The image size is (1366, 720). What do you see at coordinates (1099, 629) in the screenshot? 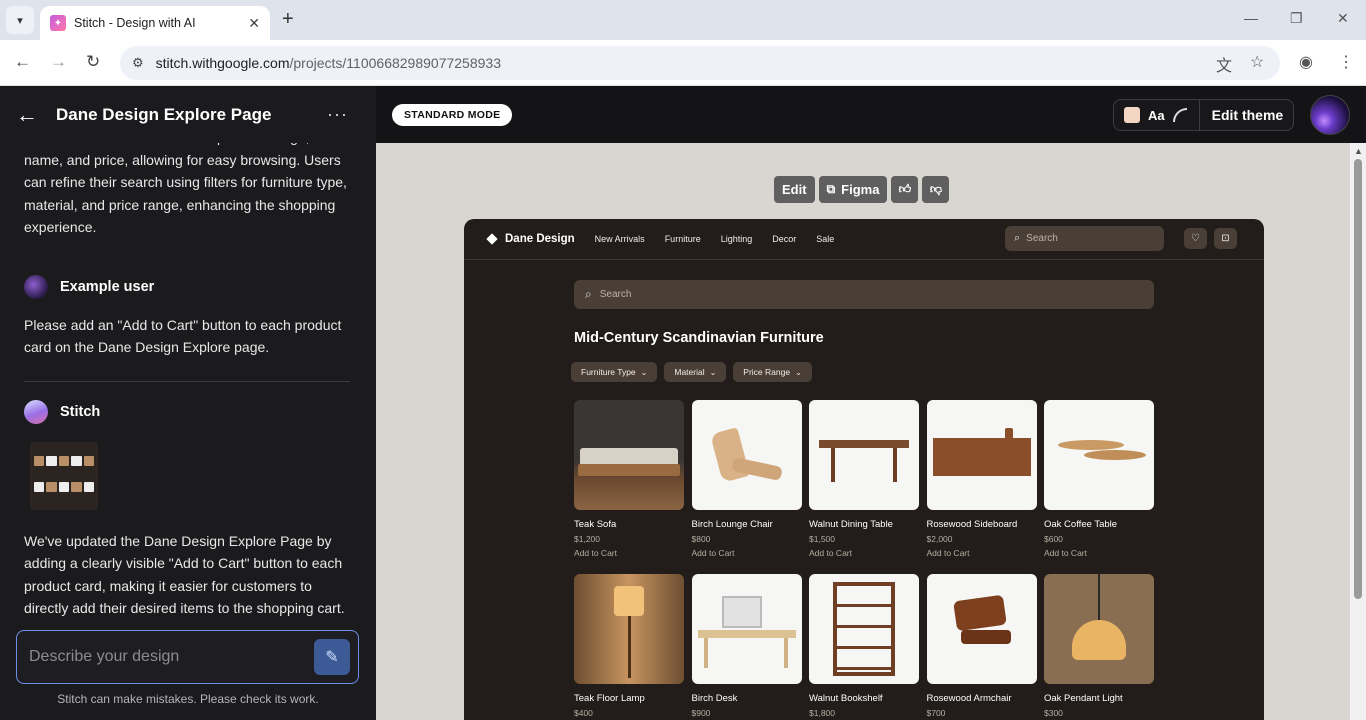
I see `product-image-oak-pendant-light` at bounding box center [1099, 629].